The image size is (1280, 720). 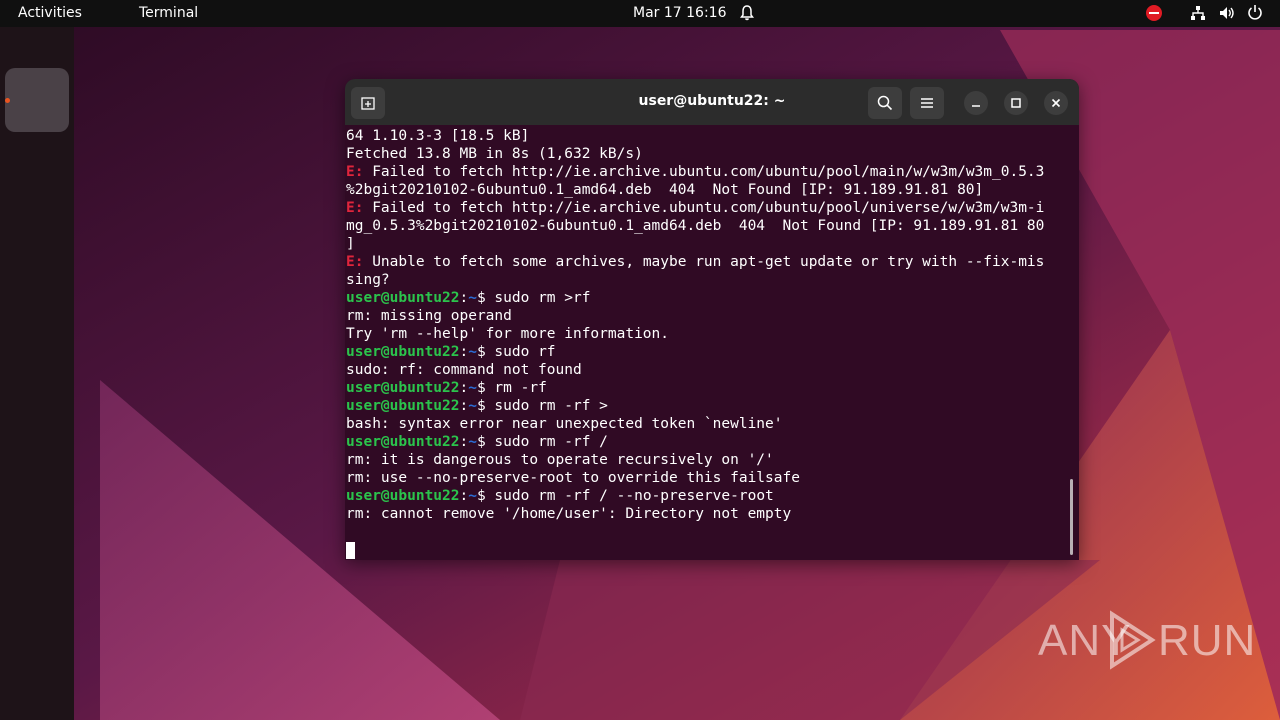 I want to click on activities-button: Activities, so click(x=50, y=13).